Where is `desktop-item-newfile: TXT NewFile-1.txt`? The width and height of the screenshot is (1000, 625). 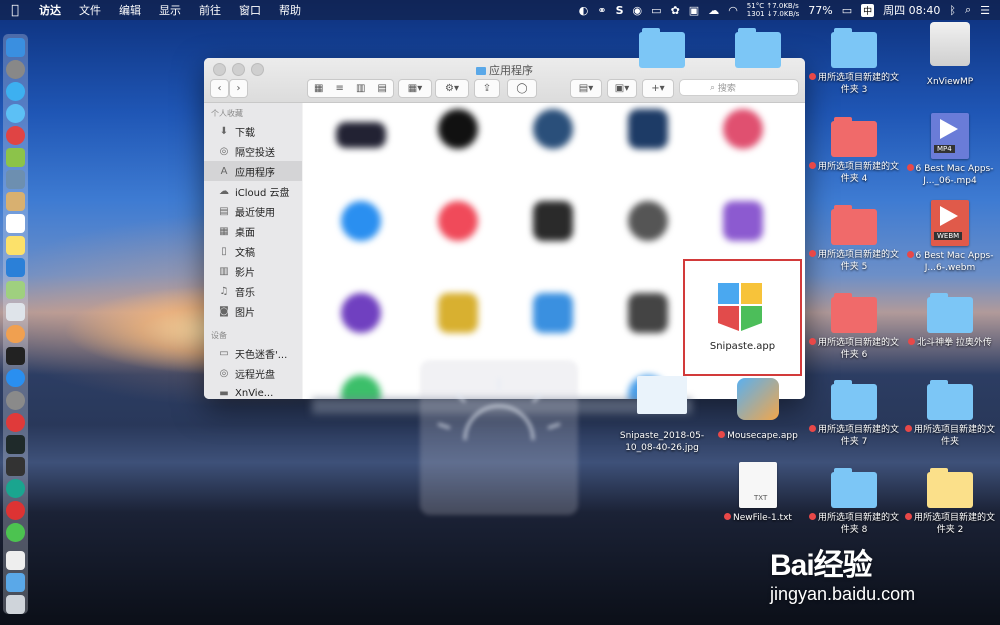
desktop-item-newfile: TXT NewFile-1.txt is located at coordinates (758, 493).